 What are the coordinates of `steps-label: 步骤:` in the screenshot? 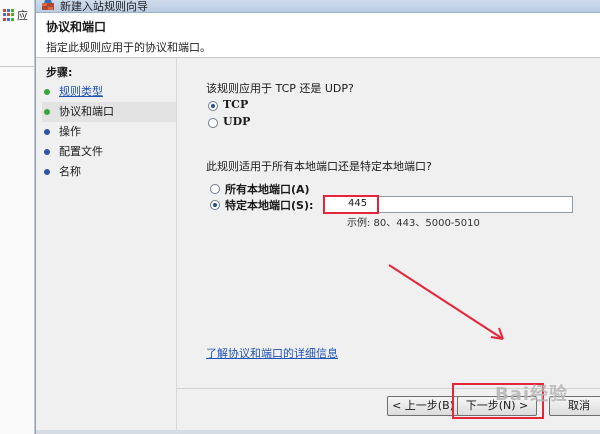 It's located at (59, 72).